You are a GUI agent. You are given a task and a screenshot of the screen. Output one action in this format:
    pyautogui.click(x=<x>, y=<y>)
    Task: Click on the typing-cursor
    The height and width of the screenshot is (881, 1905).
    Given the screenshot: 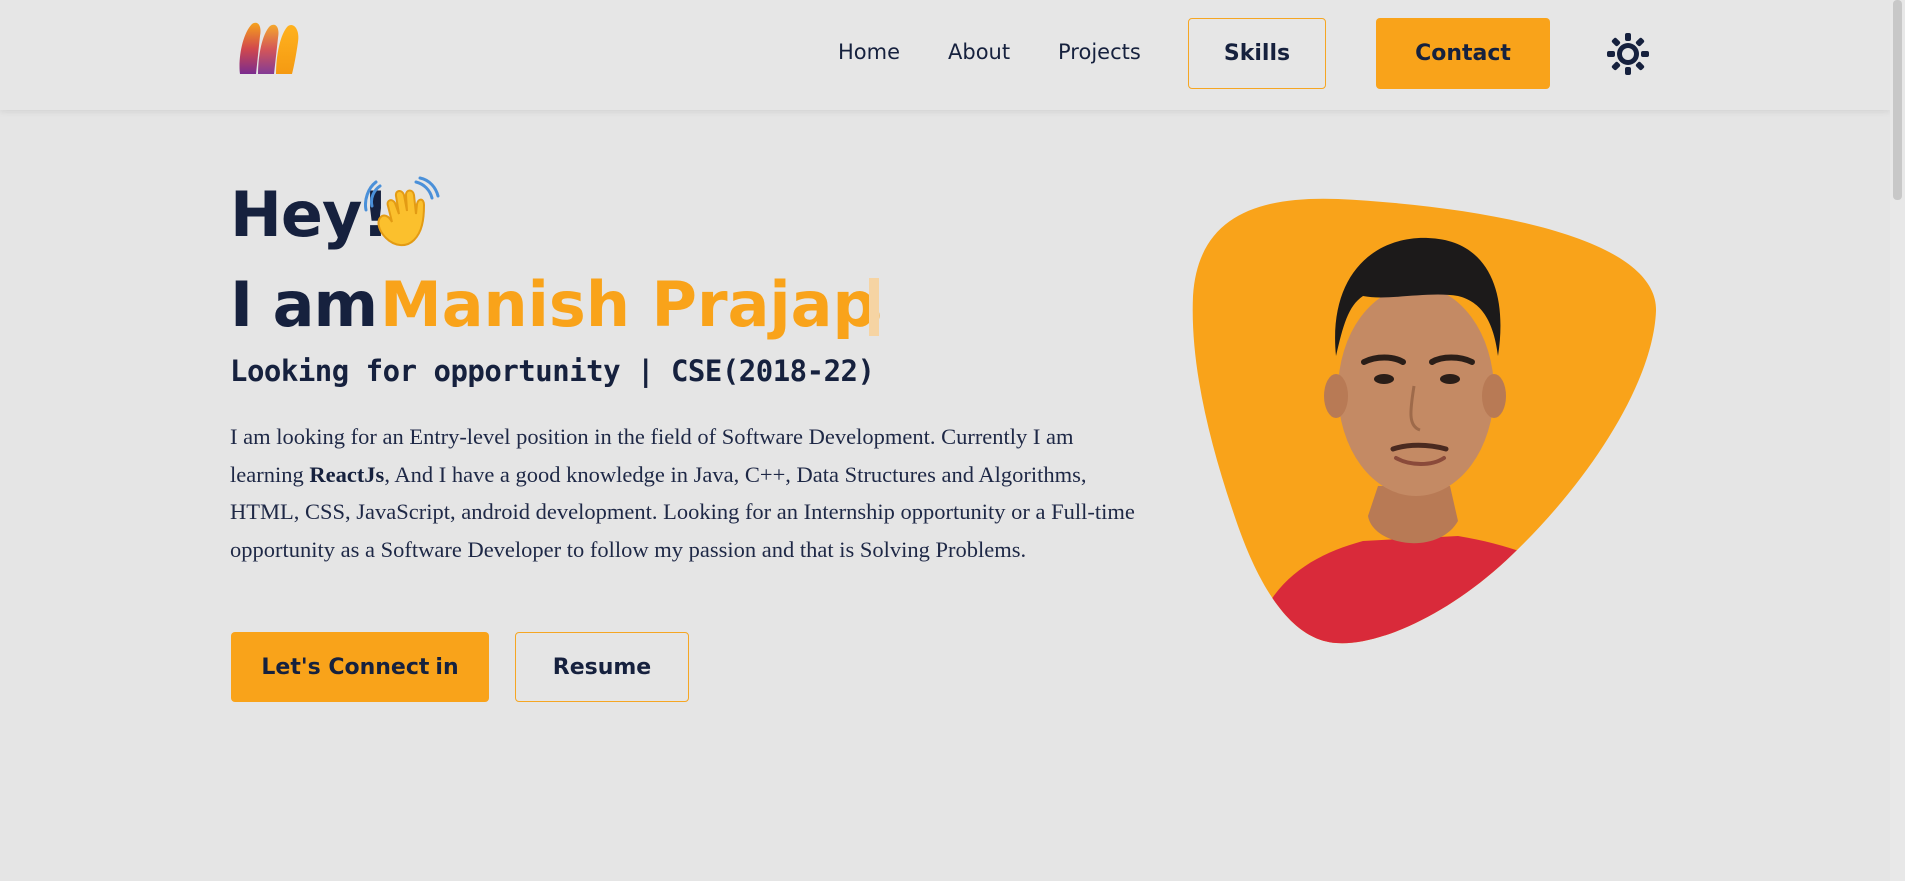 What is the action you would take?
    pyautogui.click(x=874, y=307)
    